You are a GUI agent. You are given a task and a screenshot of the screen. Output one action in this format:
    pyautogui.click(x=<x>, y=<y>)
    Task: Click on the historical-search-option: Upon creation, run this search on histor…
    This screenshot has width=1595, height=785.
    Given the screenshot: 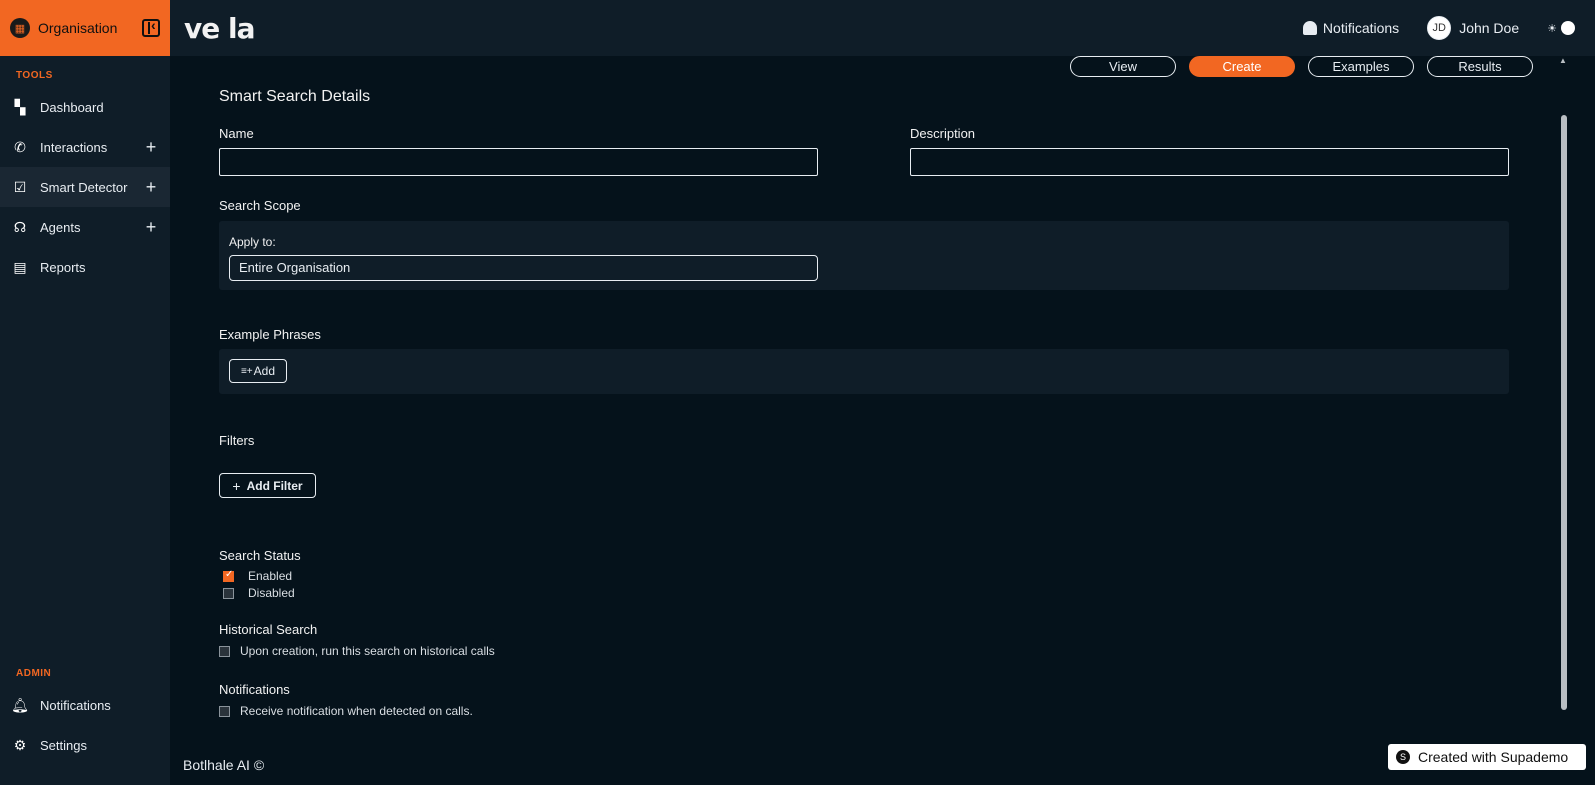 What is the action you would take?
    pyautogui.click(x=864, y=651)
    